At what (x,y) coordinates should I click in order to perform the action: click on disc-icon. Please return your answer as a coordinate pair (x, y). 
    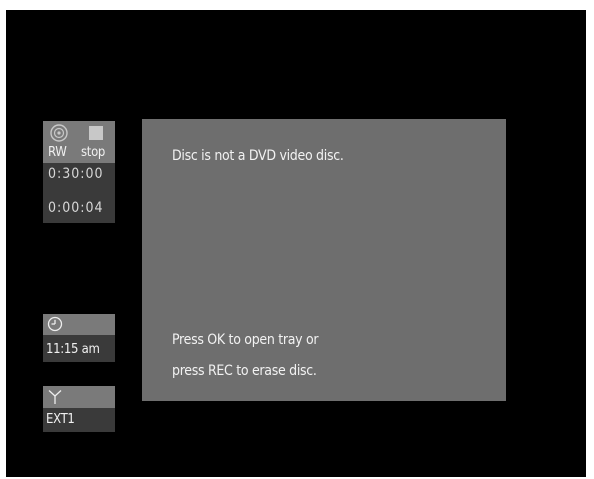
    Looking at the image, I should click on (59, 133).